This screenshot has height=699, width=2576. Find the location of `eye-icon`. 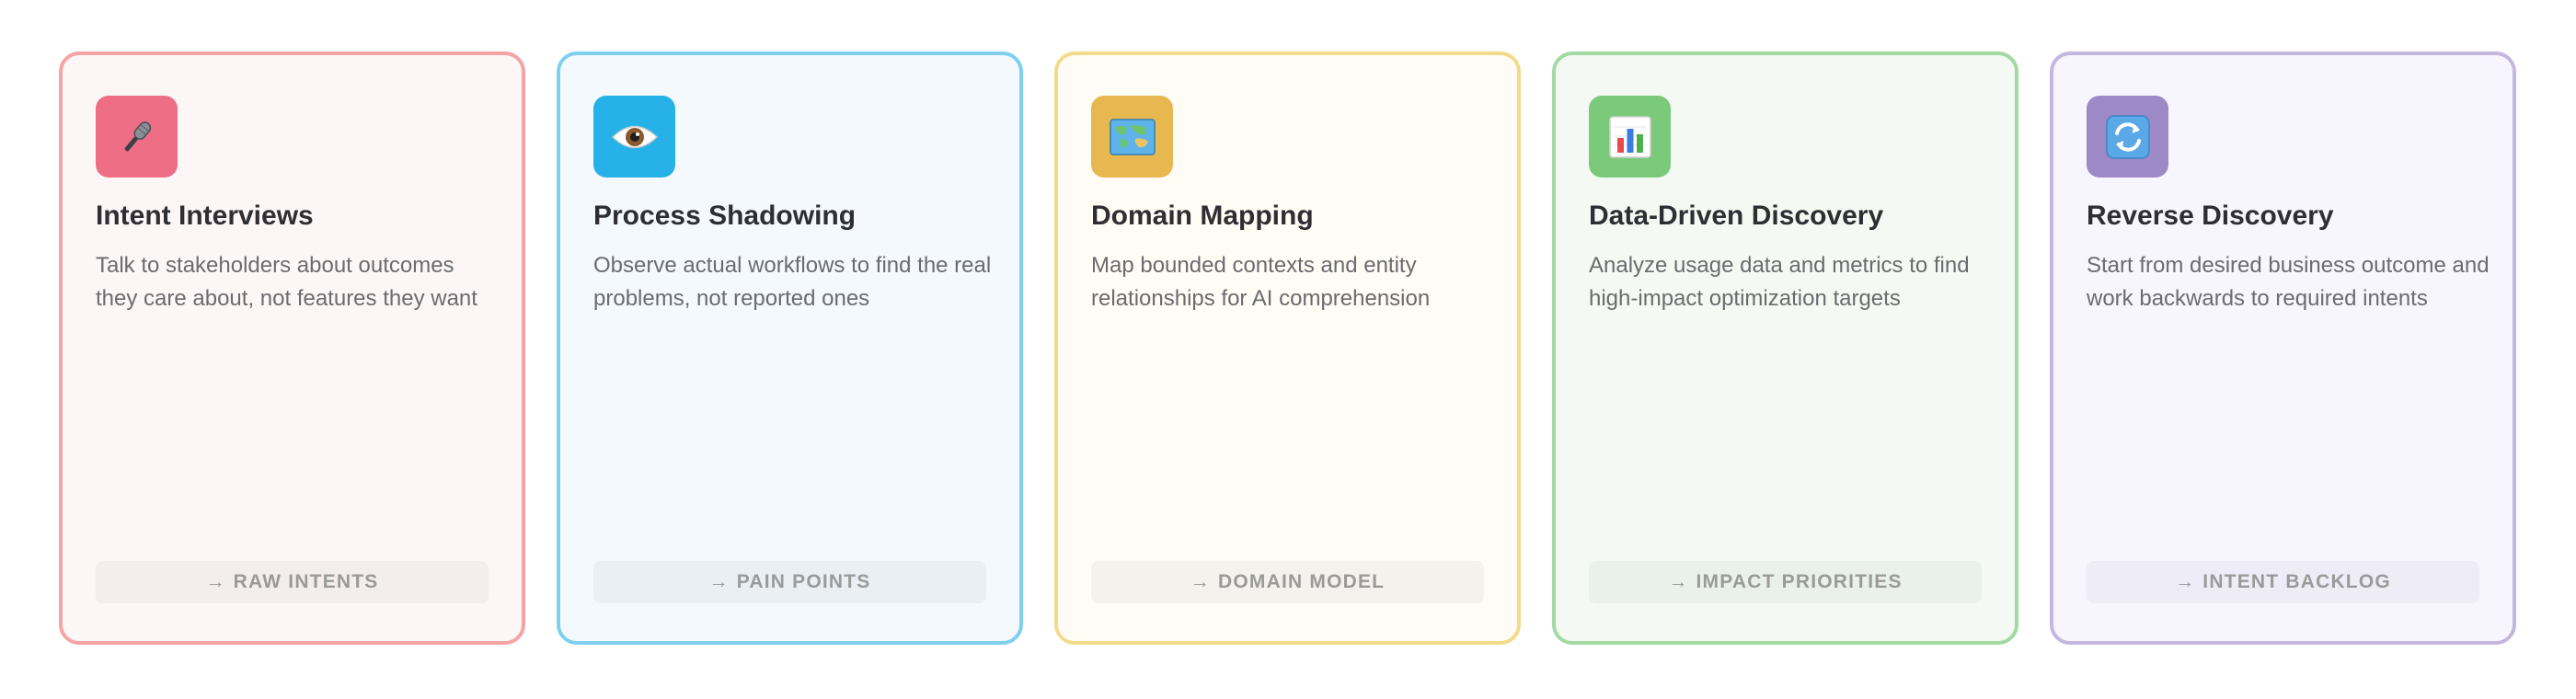

eye-icon is located at coordinates (634, 137).